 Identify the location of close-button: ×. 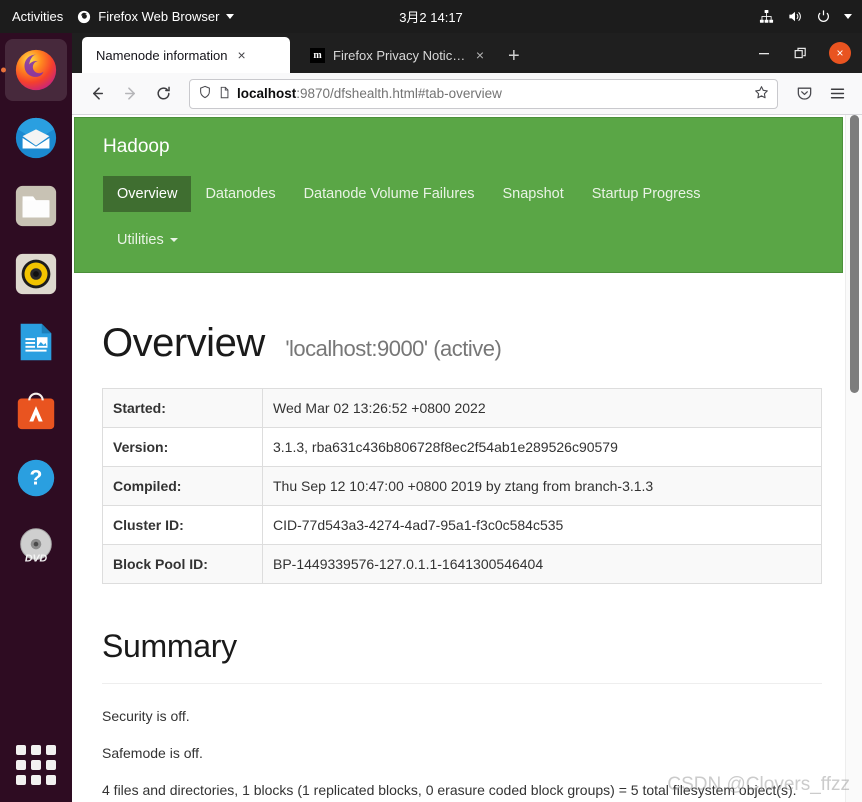
(840, 53).